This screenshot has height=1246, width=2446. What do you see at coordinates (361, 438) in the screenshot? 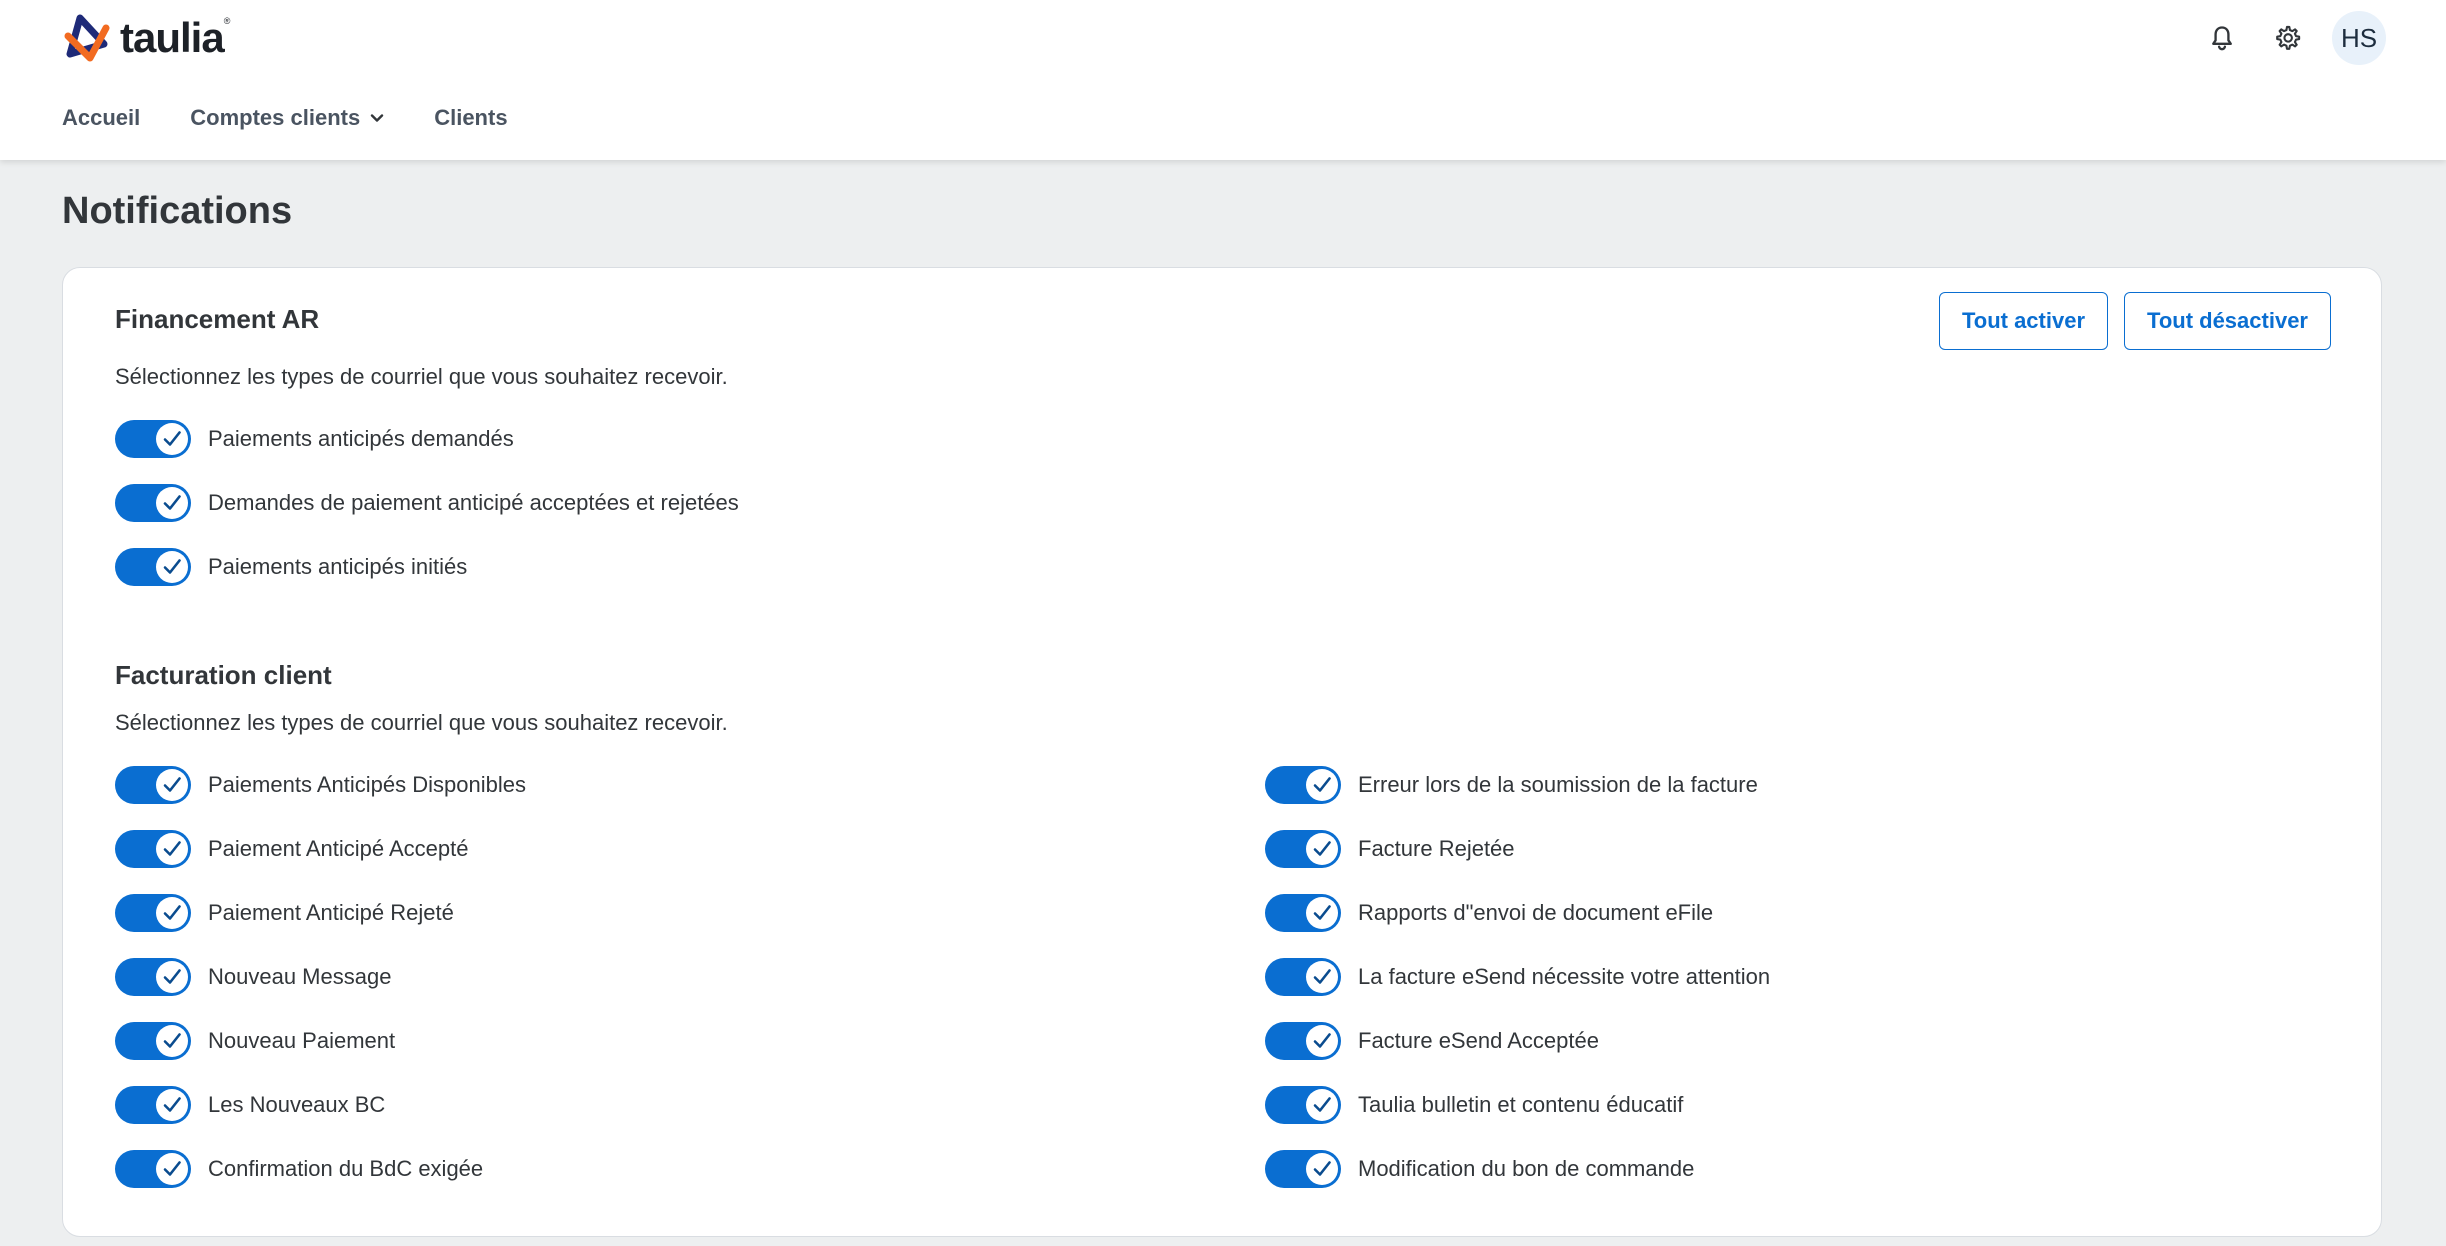
I see `toggle-label: Paiements anticipés demandés` at bounding box center [361, 438].